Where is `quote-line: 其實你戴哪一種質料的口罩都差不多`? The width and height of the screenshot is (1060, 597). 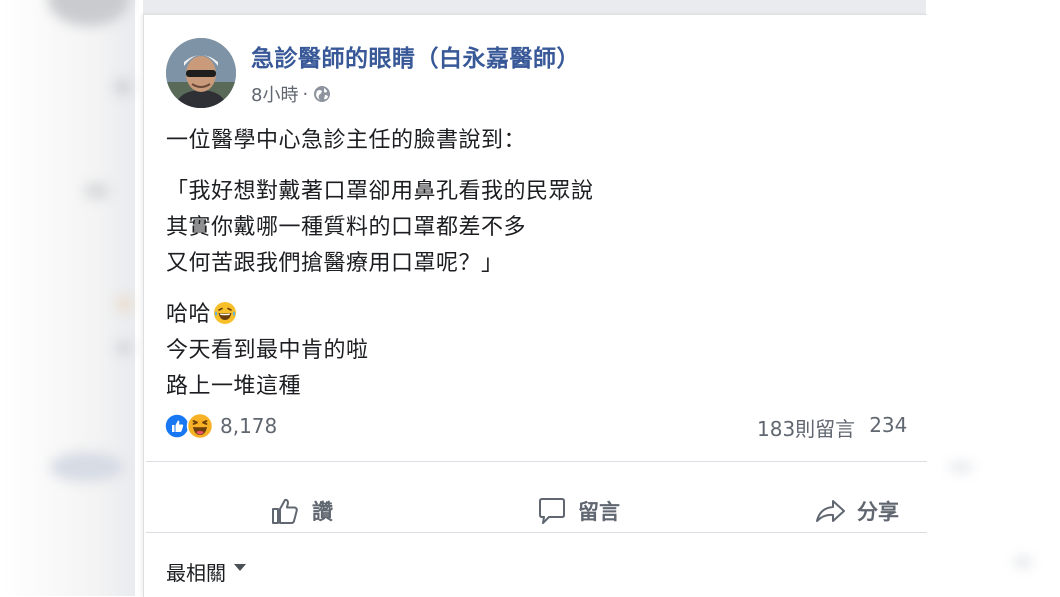 quote-line: 其實你戴哪一種質料的口罩都差不多 is located at coordinates (346, 227).